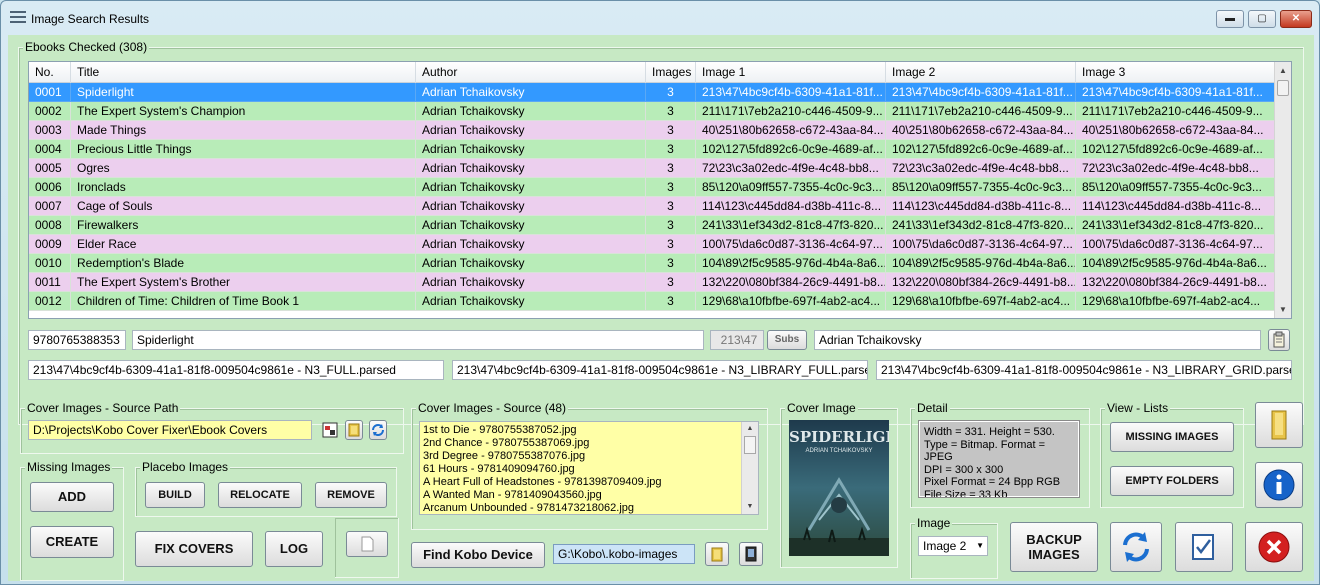 This screenshot has height=585, width=1320. Describe the element at coordinates (260, 495) in the screenshot. I see `relocate-button: RELOCATE` at that location.